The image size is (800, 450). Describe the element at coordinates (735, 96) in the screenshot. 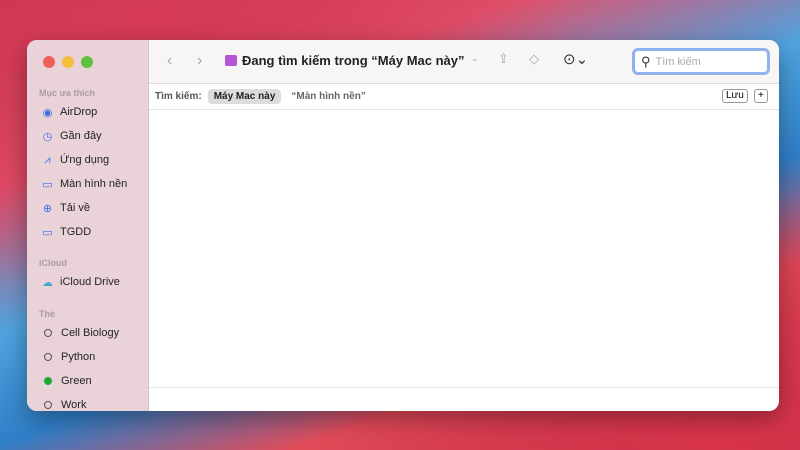

I see `save-button: Lưu` at that location.